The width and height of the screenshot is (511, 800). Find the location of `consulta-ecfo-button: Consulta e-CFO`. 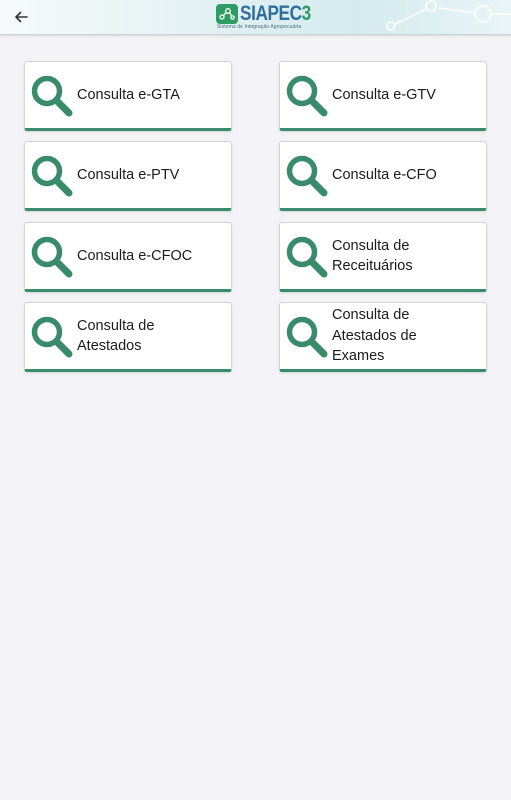

consulta-ecfo-button: Consulta e-CFO is located at coordinates (383, 176).